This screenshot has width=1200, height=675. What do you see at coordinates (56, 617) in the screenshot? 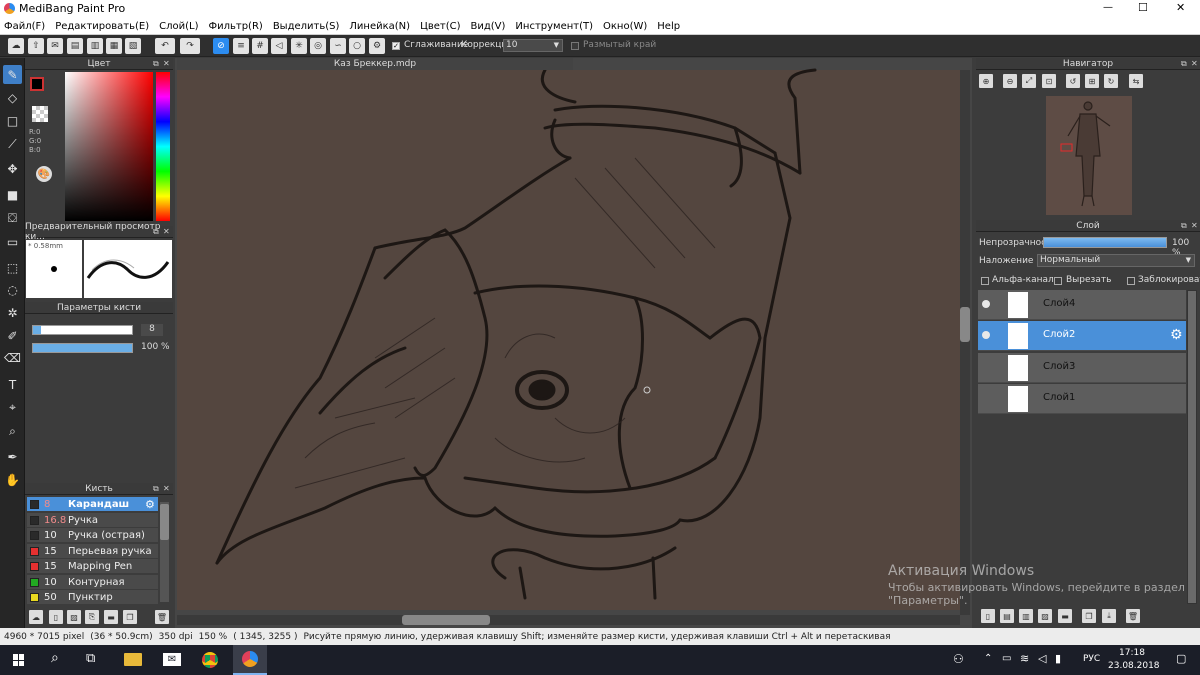
I see `new-brush-icon: ▯` at bounding box center [56, 617].